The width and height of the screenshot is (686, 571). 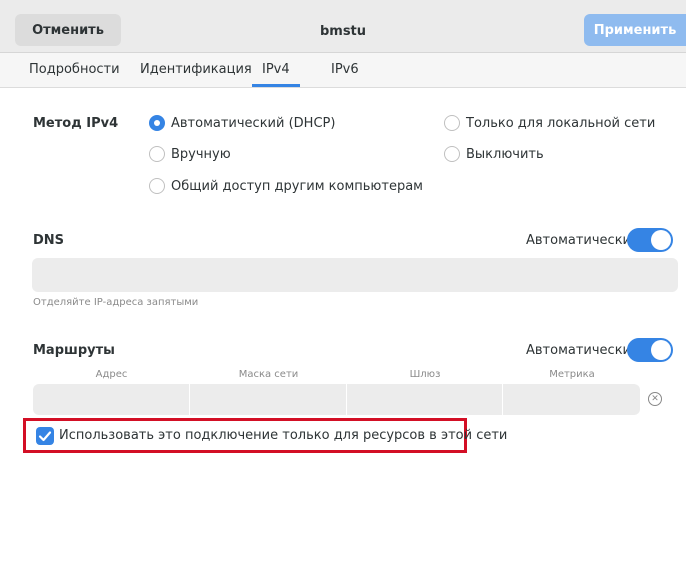 What do you see at coordinates (116, 302) in the screenshot?
I see `dns-hint: Отделяйте IP-адреса запятыми` at bounding box center [116, 302].